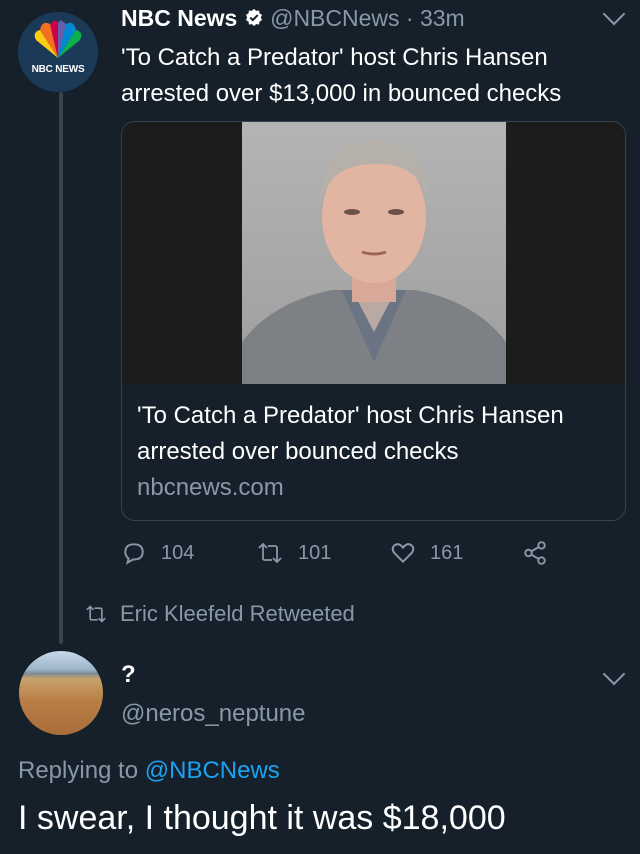 Image resolution: width=640 pixels, height=854 pixels. I want to click on replying-to: Replying to @NBCNews, so click(149, 771).